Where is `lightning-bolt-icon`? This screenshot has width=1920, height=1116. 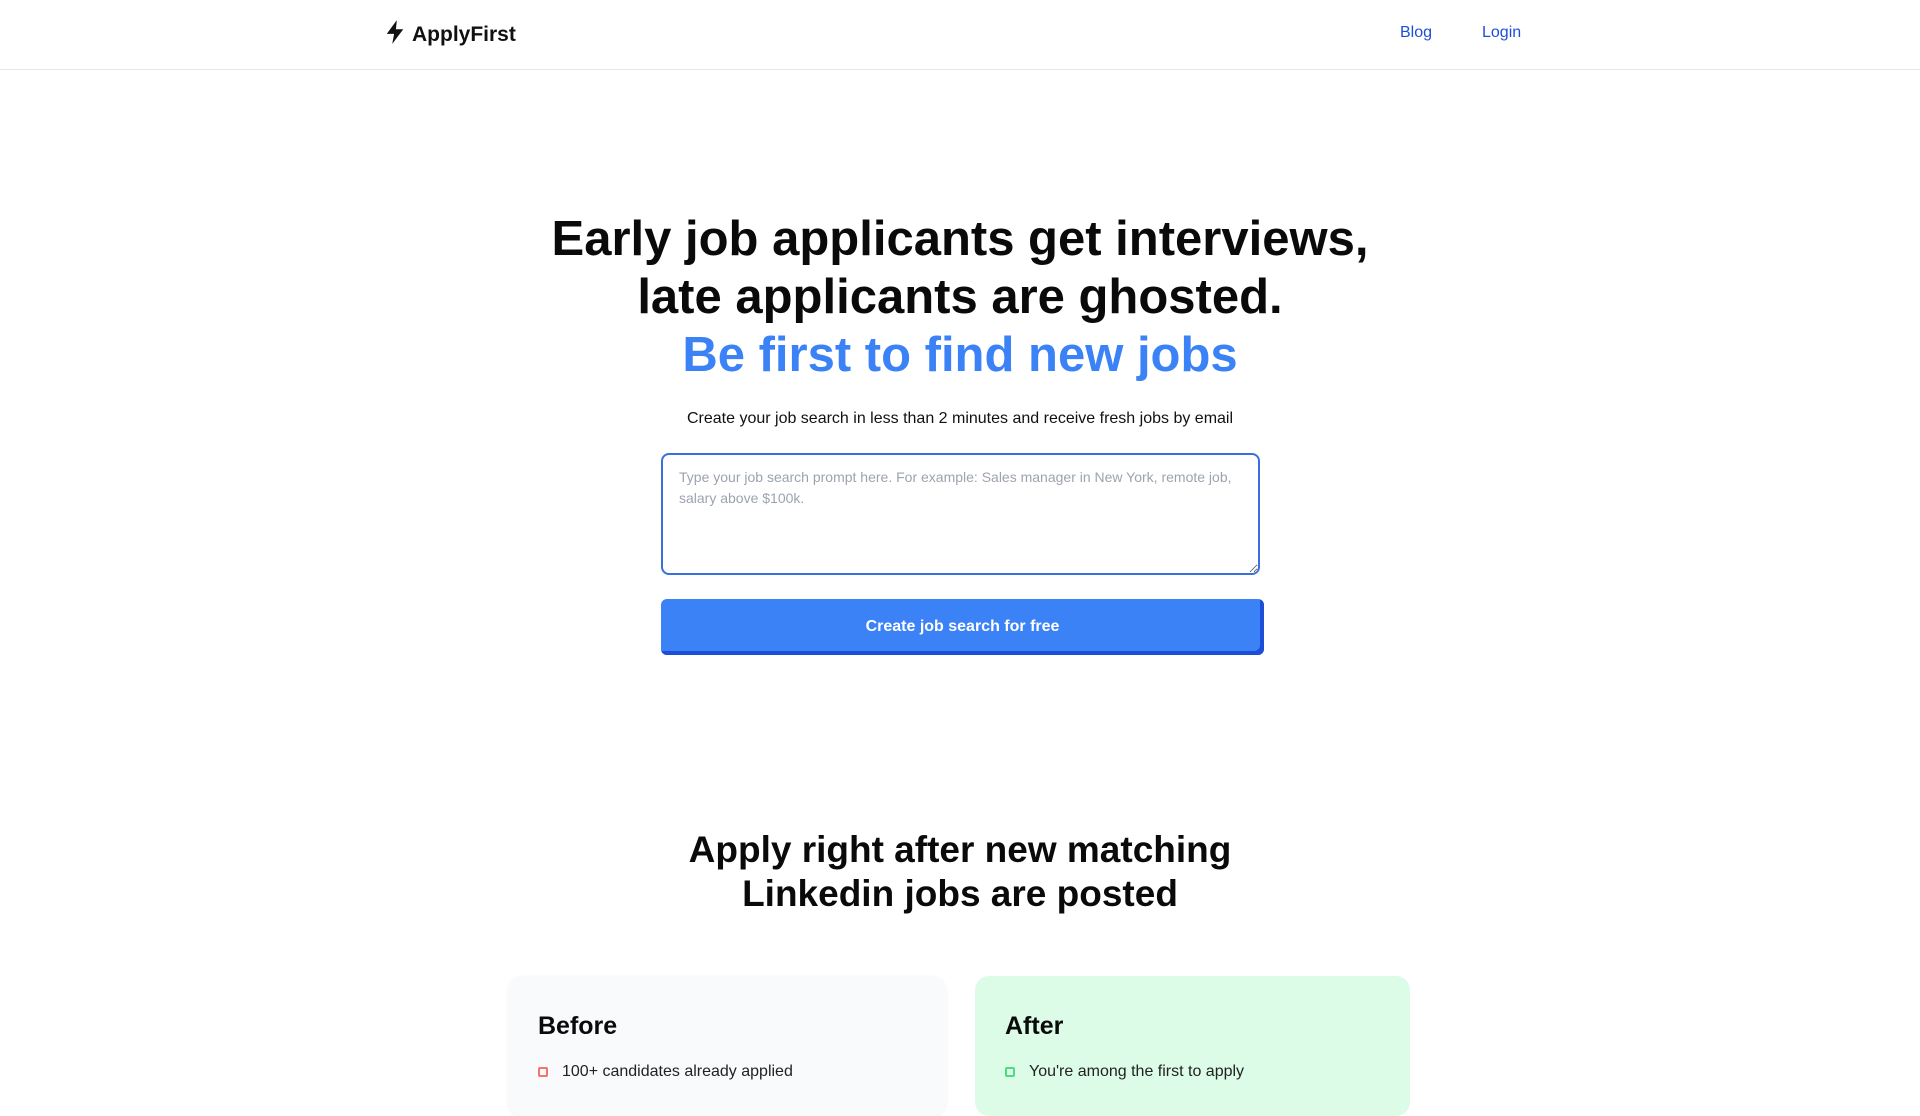
lightning-bolt-icon is located at coordinates (395, 35).